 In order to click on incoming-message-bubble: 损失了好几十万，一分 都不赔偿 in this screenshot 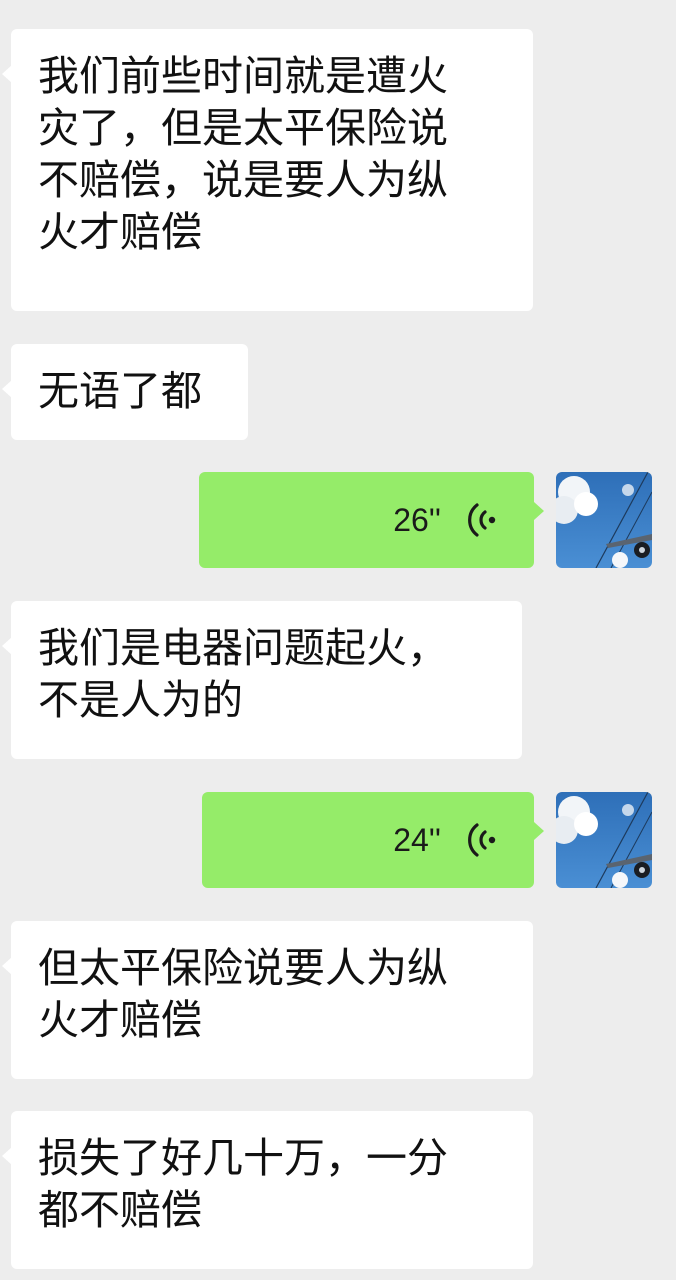, I will do `click(267, 1190)`.